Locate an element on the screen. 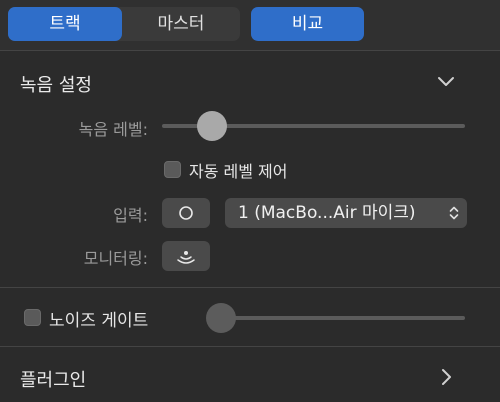 The height and width of the screenshot is (402, 500). recording-settings-title: 녹음 설정 is located at coordinates (56, 84).